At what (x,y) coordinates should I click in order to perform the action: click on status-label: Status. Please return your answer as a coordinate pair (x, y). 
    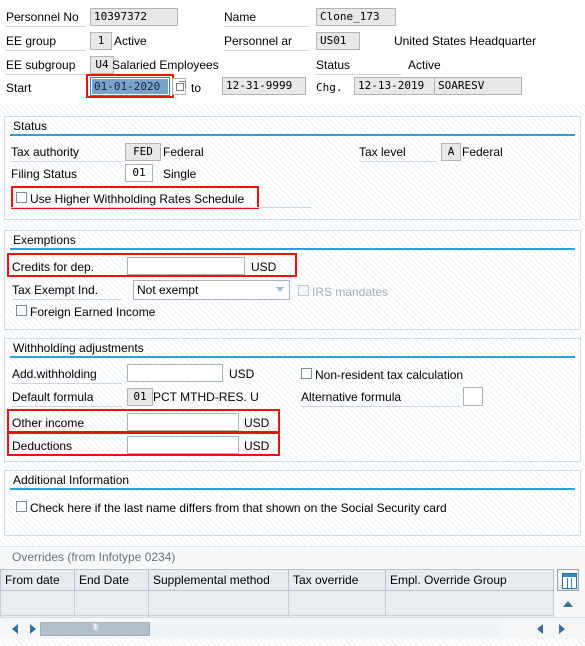
    Looking at the image, I should click on (358, 65).